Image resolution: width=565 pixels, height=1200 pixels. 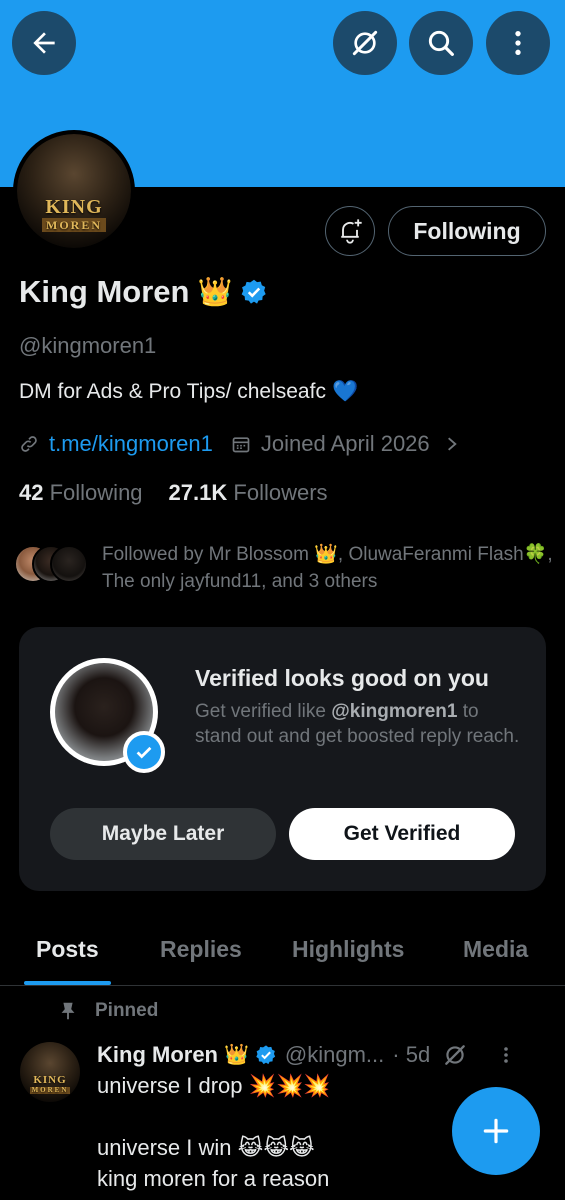 What do you see at coordinates (495, 949) in the screenshot?
I see `tab-media: Media` at bounding box center [495, 949].